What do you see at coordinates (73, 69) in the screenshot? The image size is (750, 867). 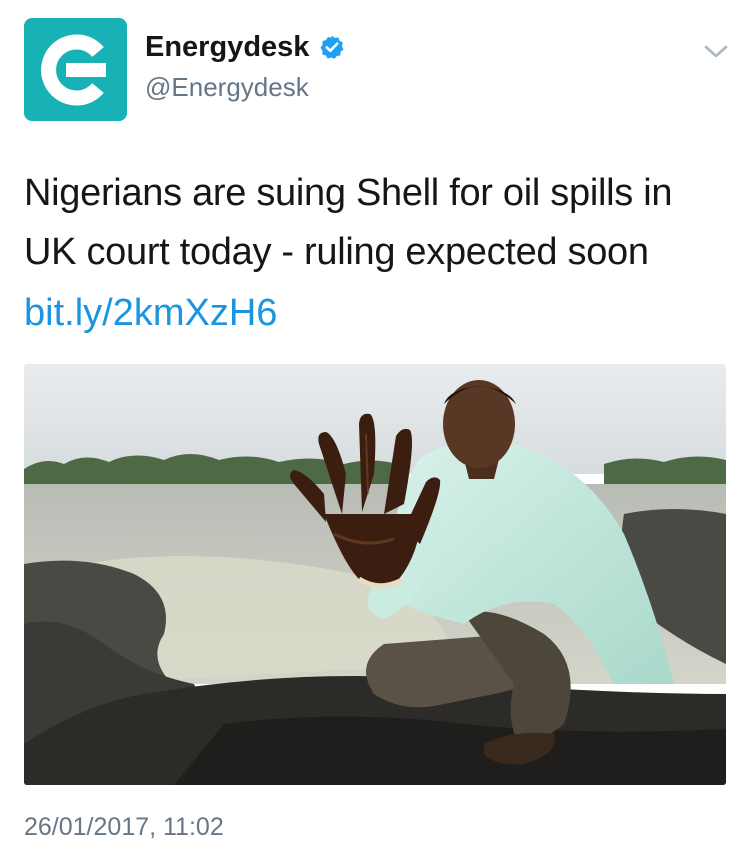 I see `energydesk-logo-icon` at bounding box center [73, 69].